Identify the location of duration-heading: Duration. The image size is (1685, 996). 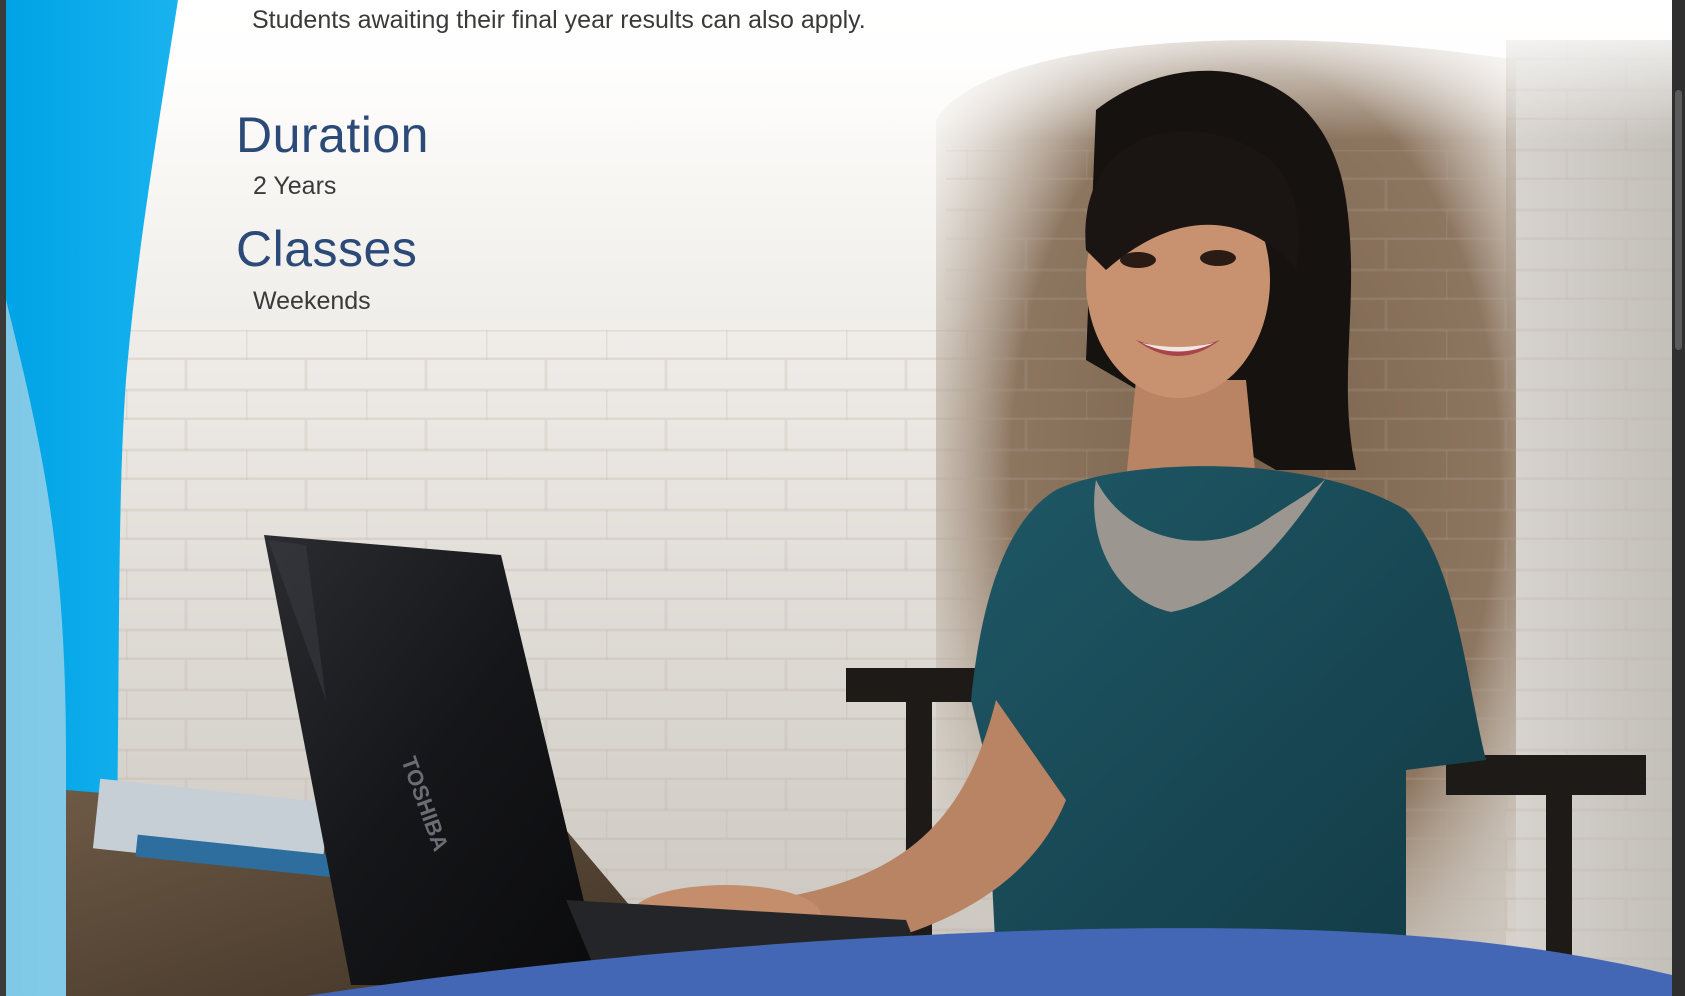
(332, 135).